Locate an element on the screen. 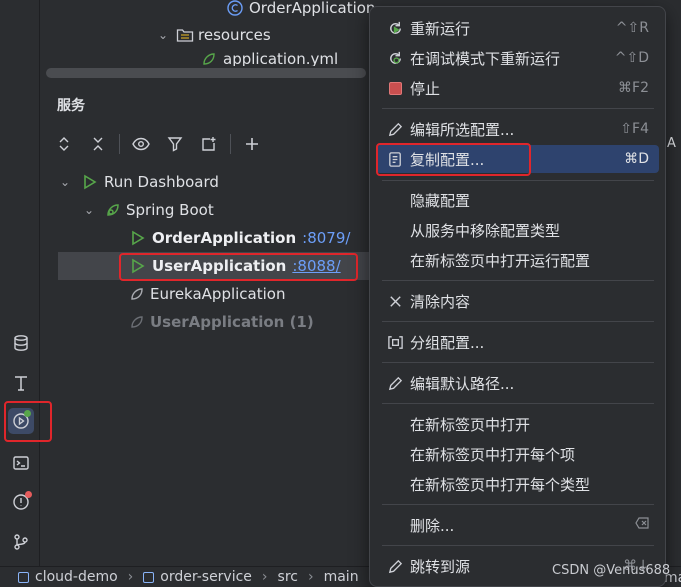  menu-item-label: 在新标签页中打开每个类型 is located at coordinates (500, 484).